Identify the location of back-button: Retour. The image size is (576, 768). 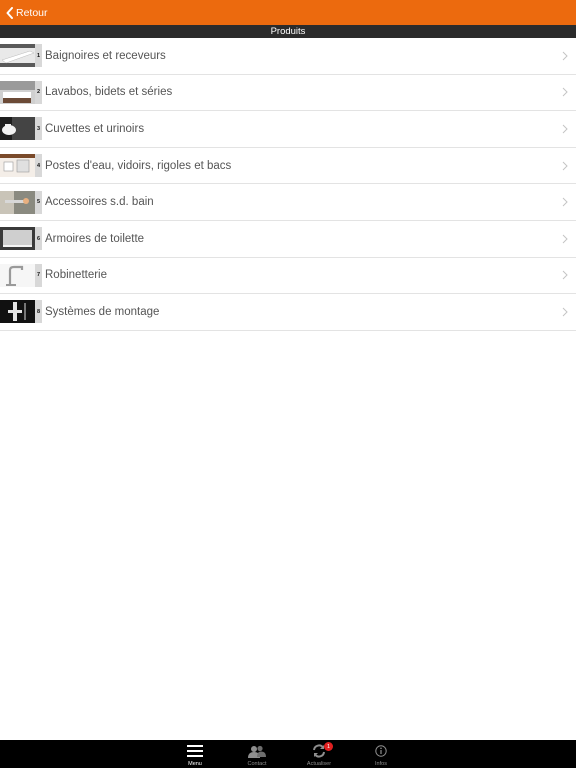
(24, 12).